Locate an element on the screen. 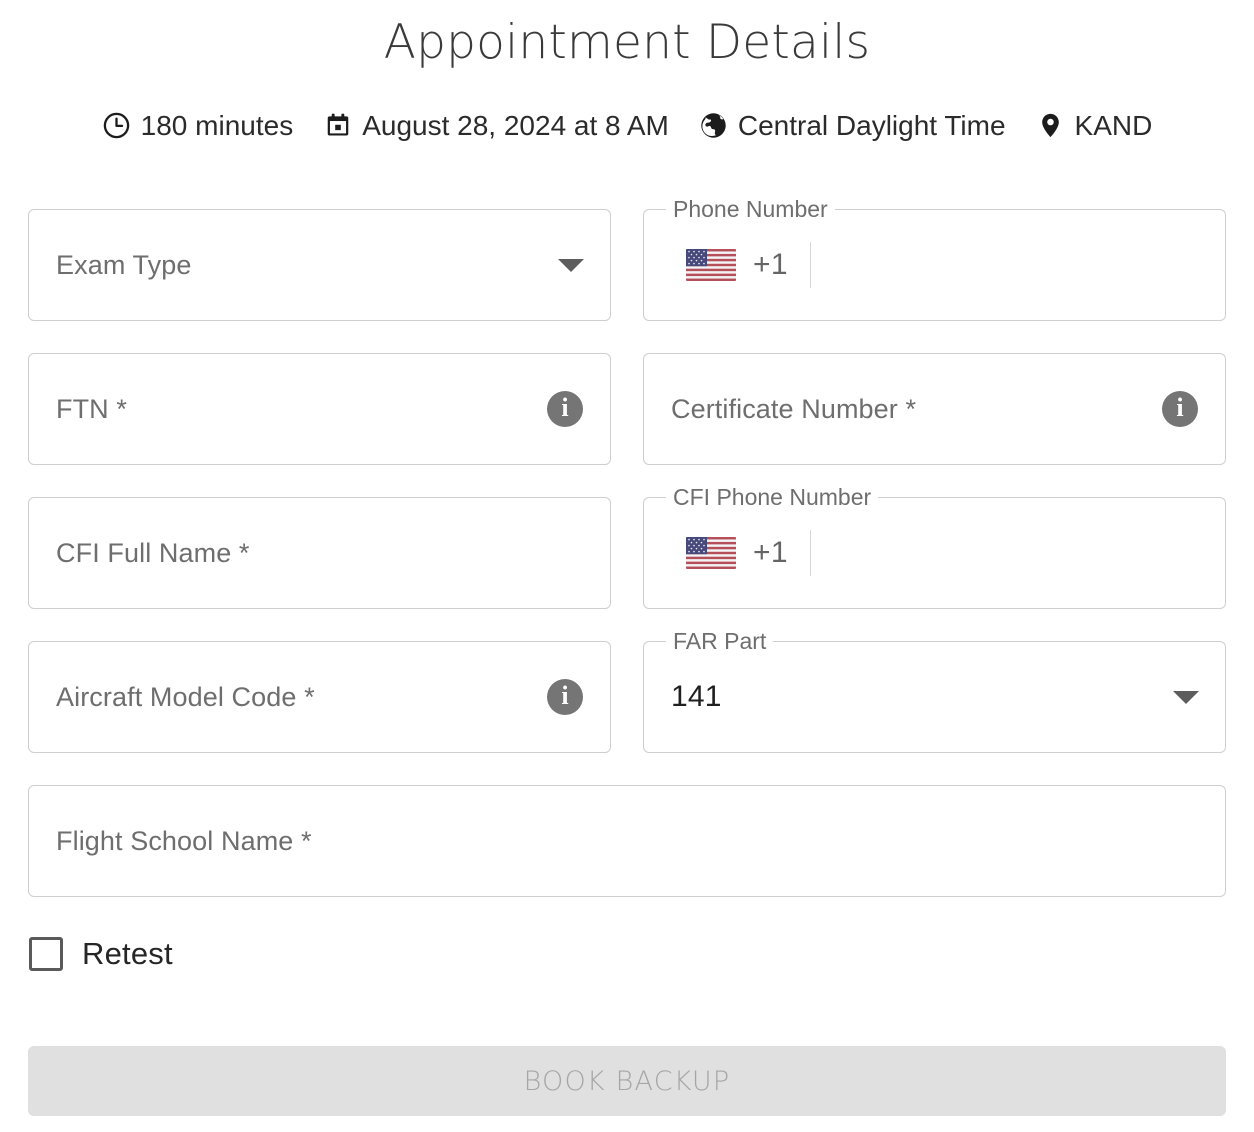  phone-number-input is located at coordinates (1006, 265).